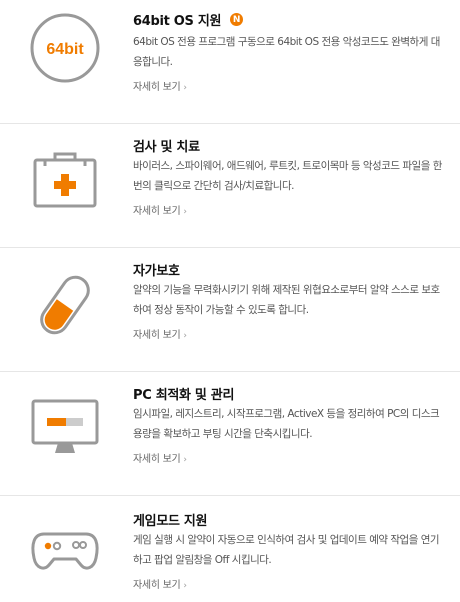 Image resolution: width=460 pixels, height=602 pixels. What do you see at coordinates (170, 521) in the screenshot?
I see `feature-title: 게임모드 지원` at bounding box center [170, 521].